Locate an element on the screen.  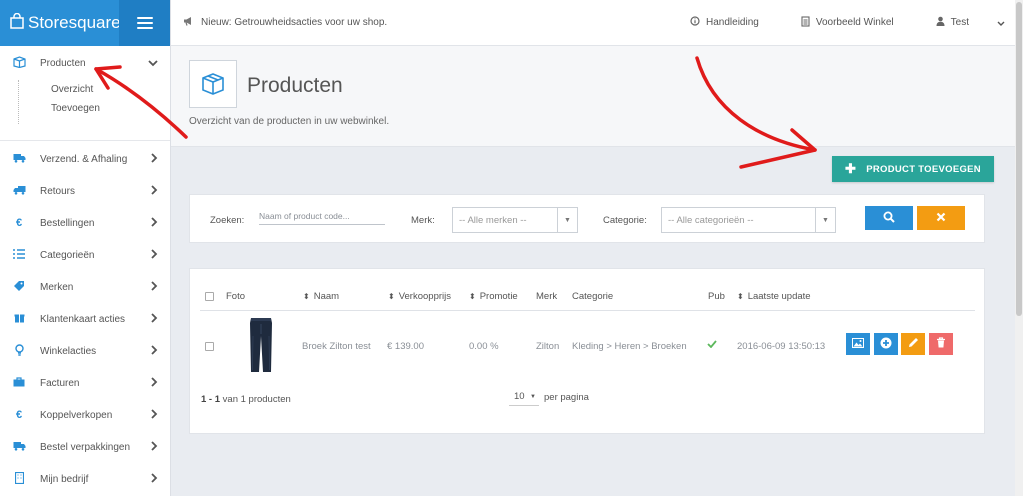
product-name: Broek Zilton test is located at coordinates (336, 346).